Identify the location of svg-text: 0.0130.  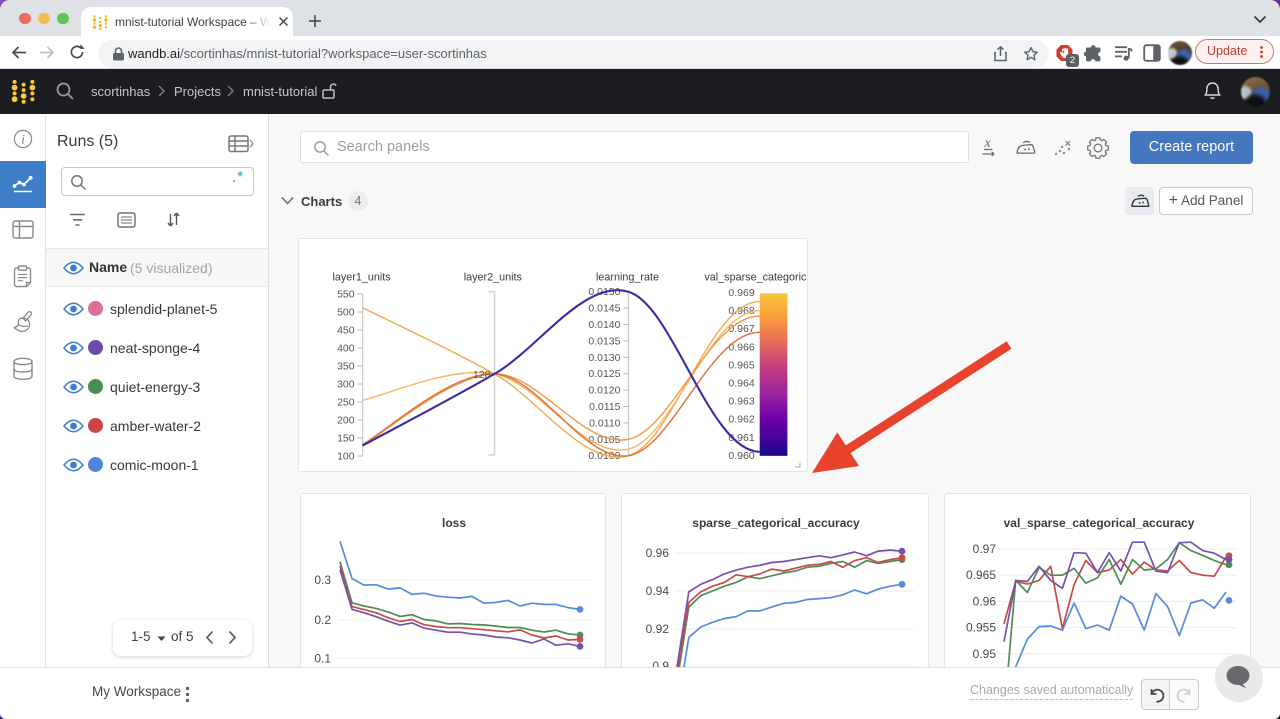
(604, 358).